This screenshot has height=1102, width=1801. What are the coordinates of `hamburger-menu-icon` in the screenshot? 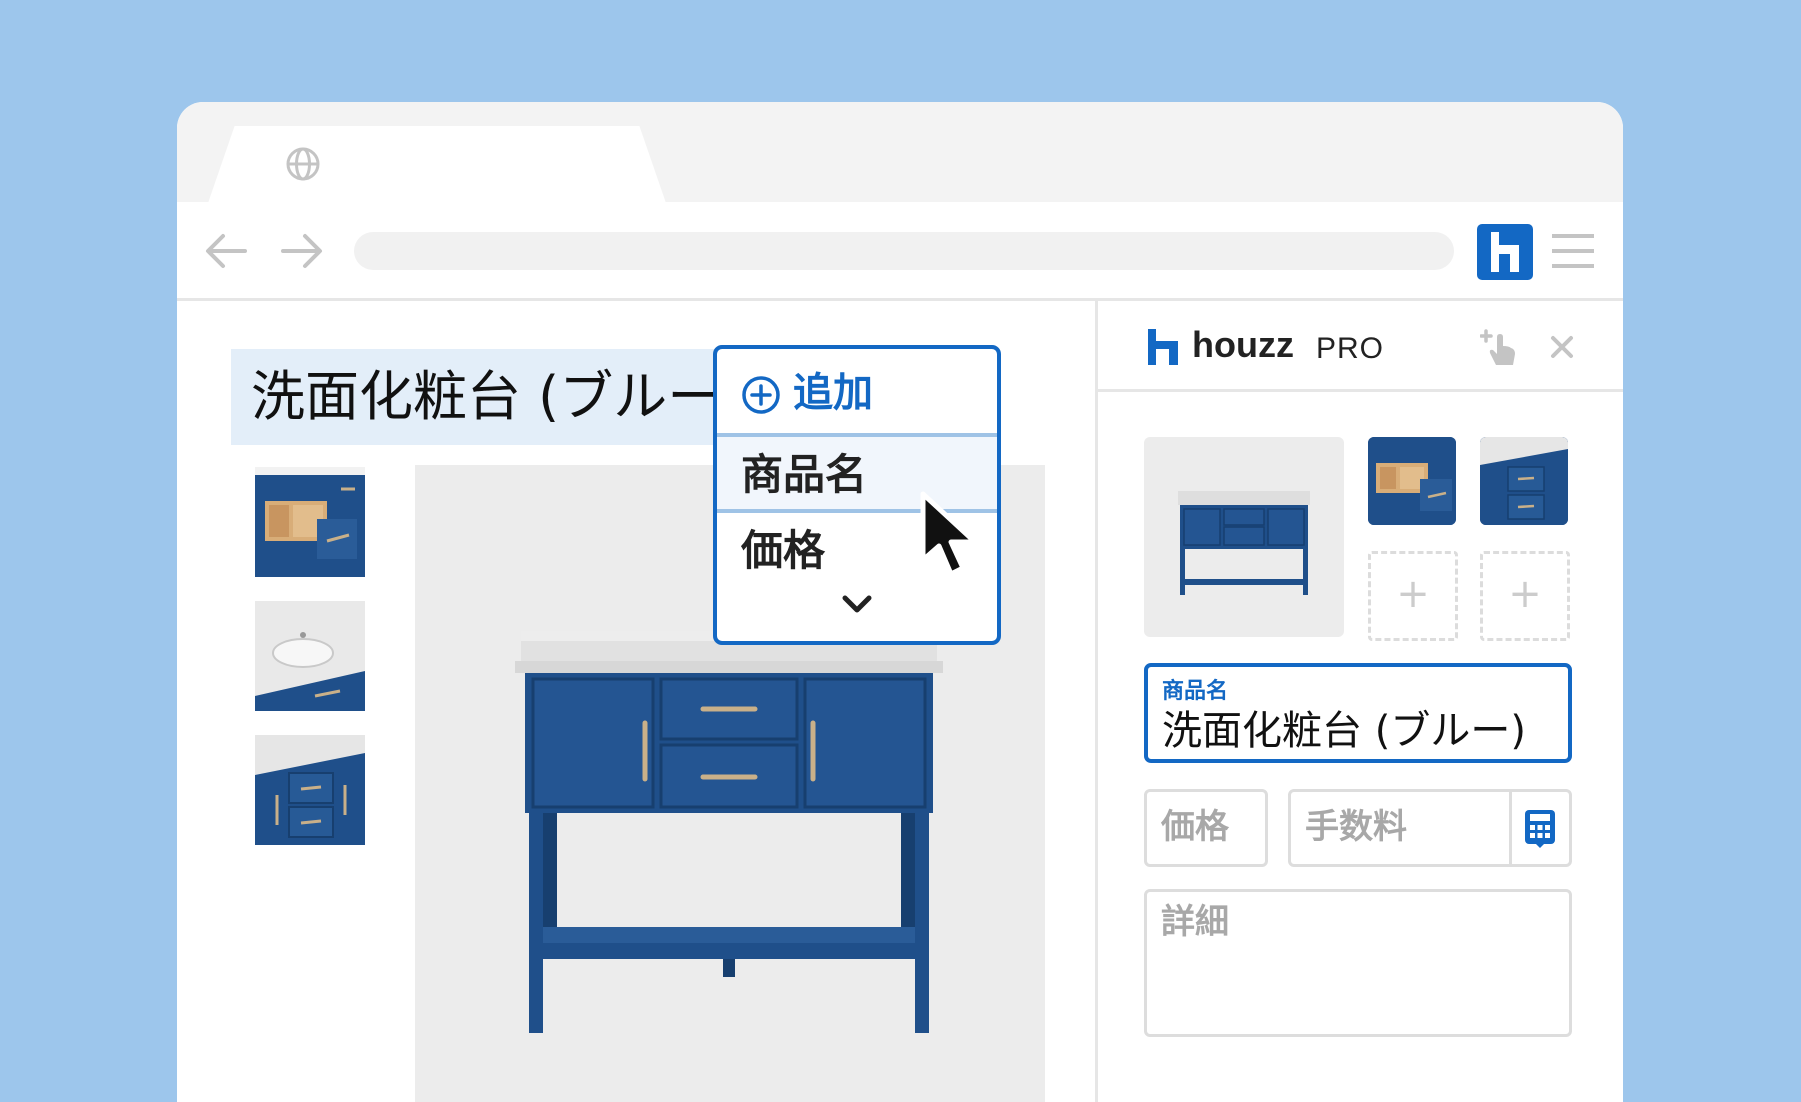 It's located at (1573, 251).